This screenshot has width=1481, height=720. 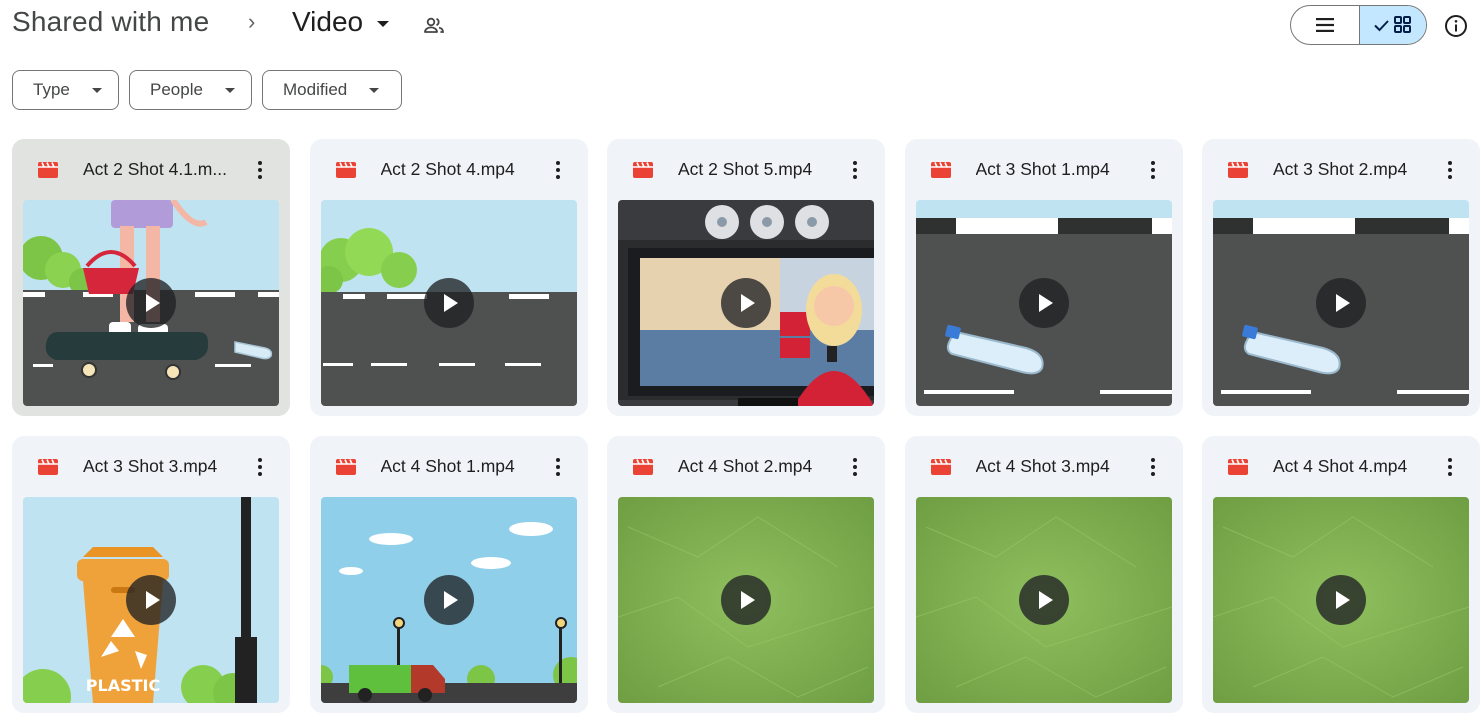 I want to click on file-card: Act 3 Shot 1.mp4, so click(x=1043, y=277).